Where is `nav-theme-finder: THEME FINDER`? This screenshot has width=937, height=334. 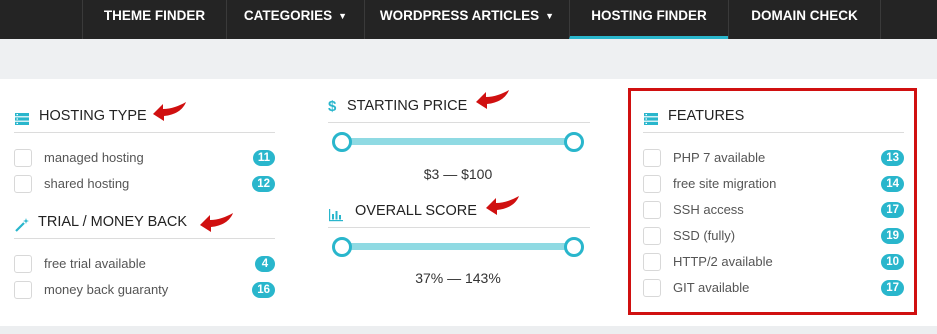
nav-theme-finder: THEME FINDER is located at coordinates (154, 19).